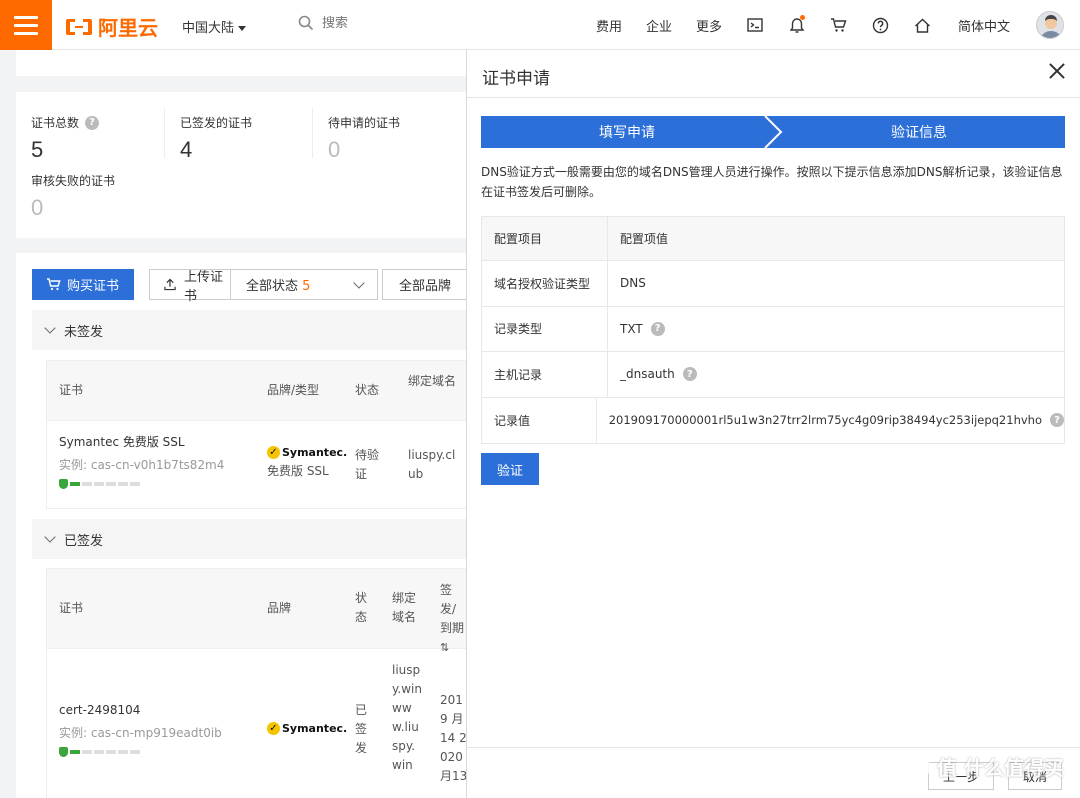 This screenshot has height=798, width=1080. I want to click on user-avatar, so click(1050, 25).